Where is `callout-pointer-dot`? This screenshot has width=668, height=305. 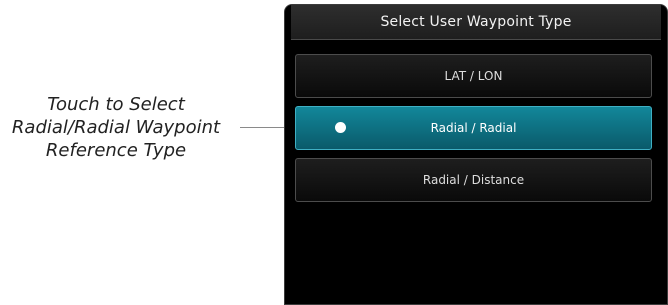
callout-pointer-dot is located at coordinates (340, 127).